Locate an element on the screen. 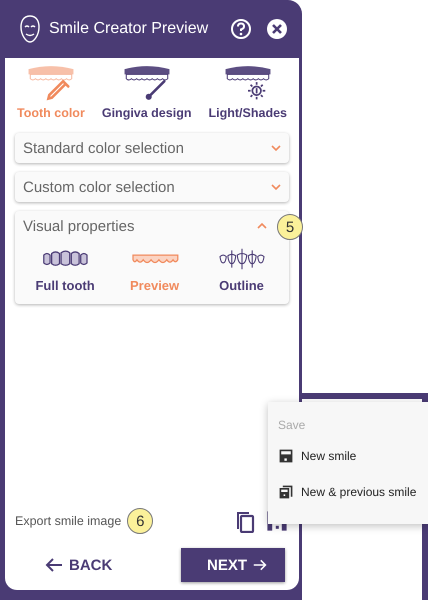 Image resolution: width=428 pixels, height=600 pixels. face-icon is located at coordinates (30, 29).